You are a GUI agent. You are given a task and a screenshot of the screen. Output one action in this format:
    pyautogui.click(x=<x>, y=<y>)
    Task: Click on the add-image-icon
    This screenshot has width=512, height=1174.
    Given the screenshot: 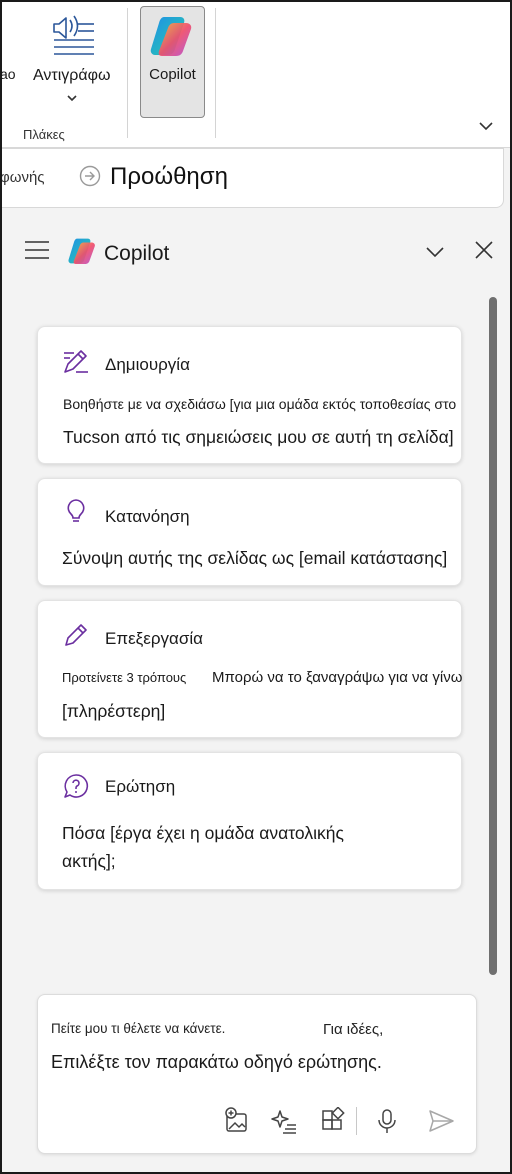 What is the action you would take?
    pyautogui.click(x=237, y=1121)
    